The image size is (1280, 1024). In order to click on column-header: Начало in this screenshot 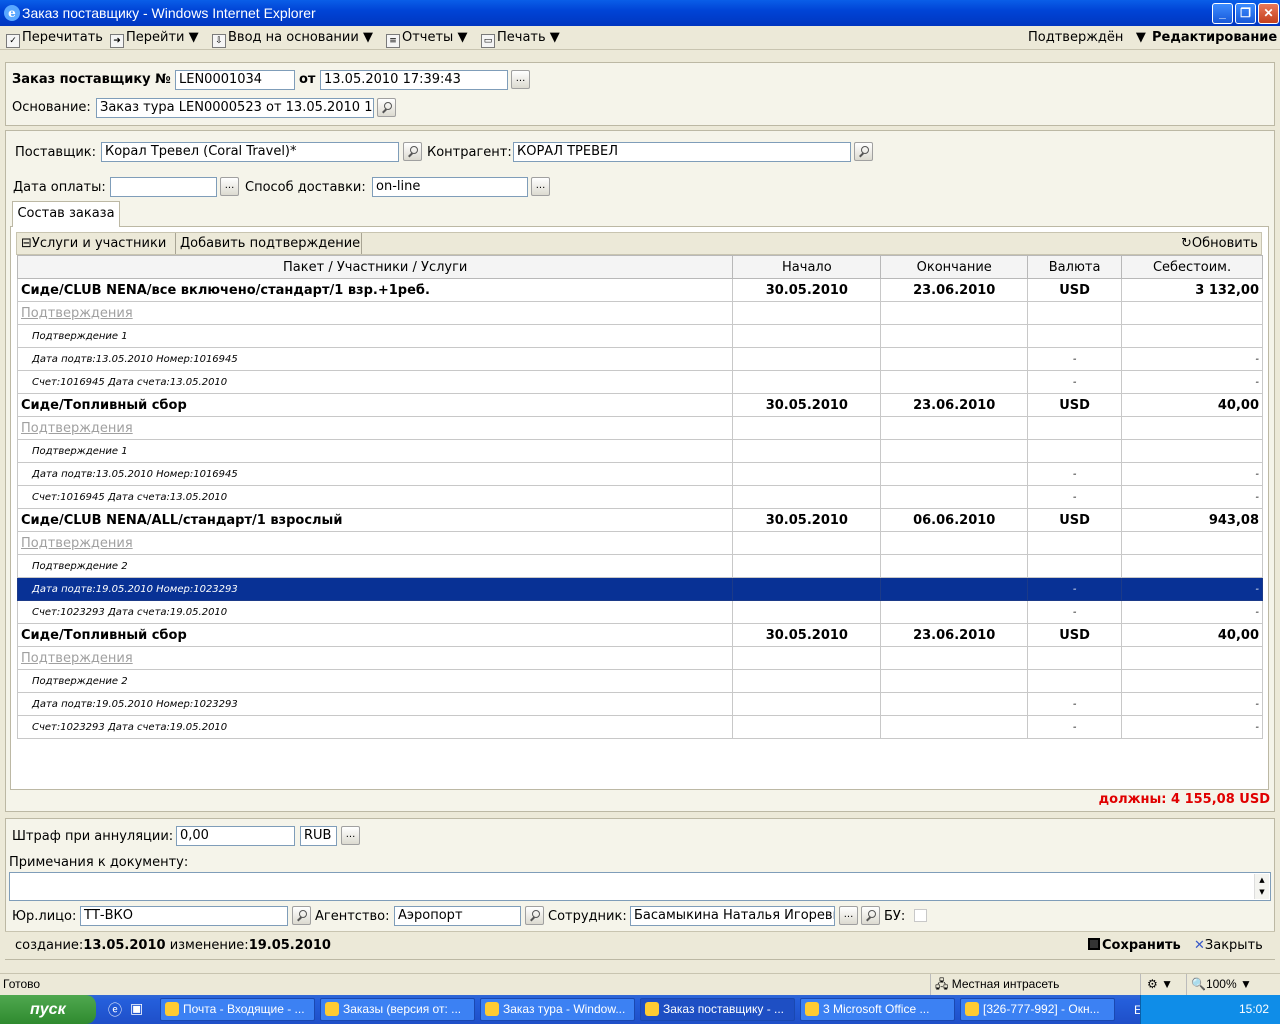, I will do `click(807, 267)`.